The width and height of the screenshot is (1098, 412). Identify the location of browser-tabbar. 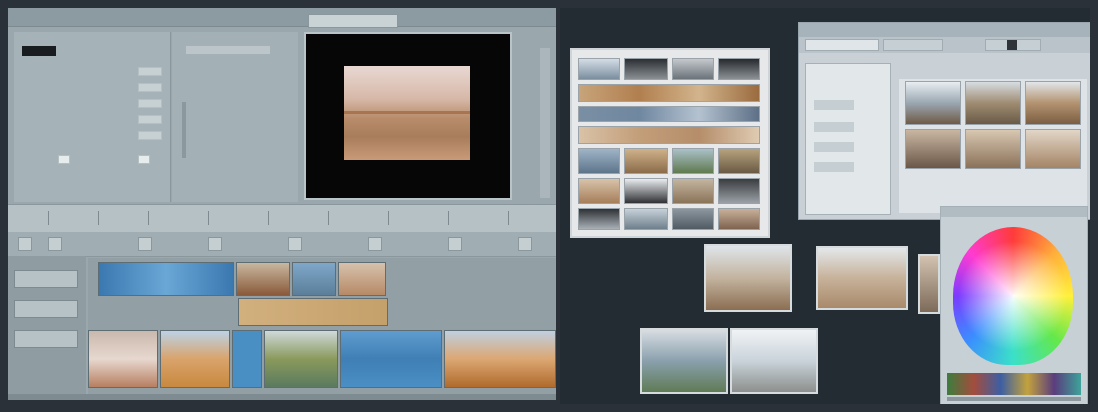
(944, 45).